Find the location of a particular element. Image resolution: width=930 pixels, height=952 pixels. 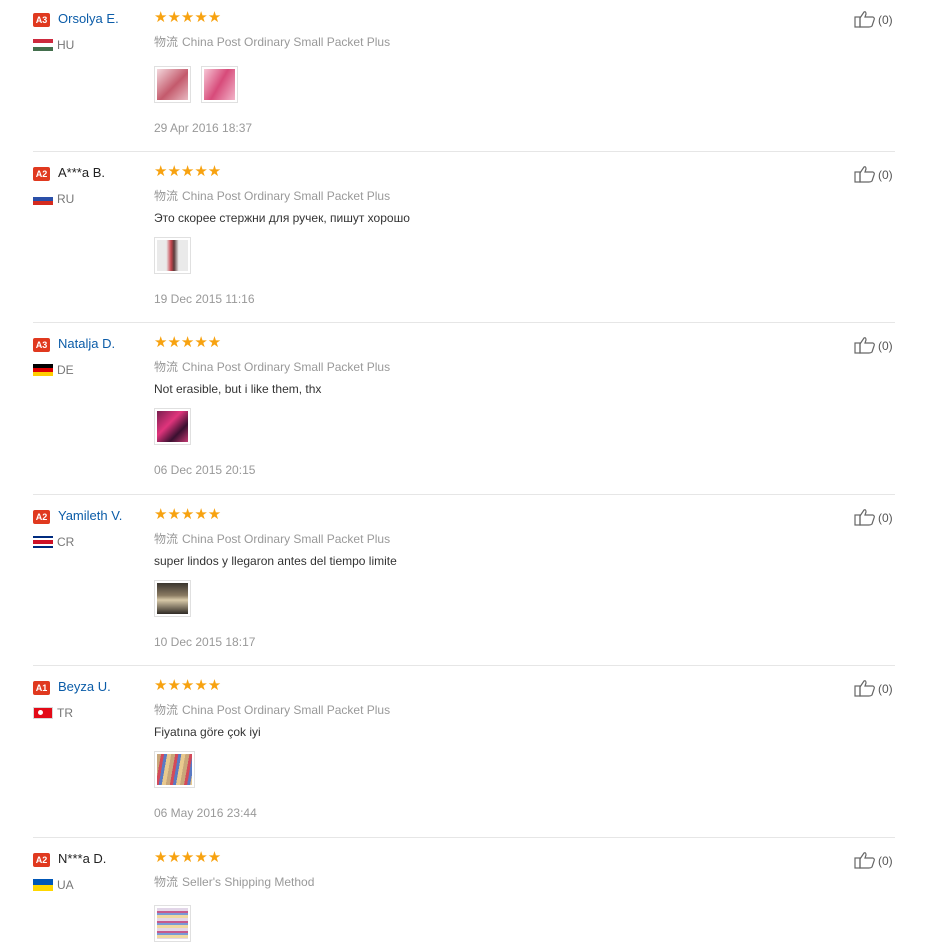

review-date: 10 Dec 2015 18:17 is located at coordinates (205, 642).